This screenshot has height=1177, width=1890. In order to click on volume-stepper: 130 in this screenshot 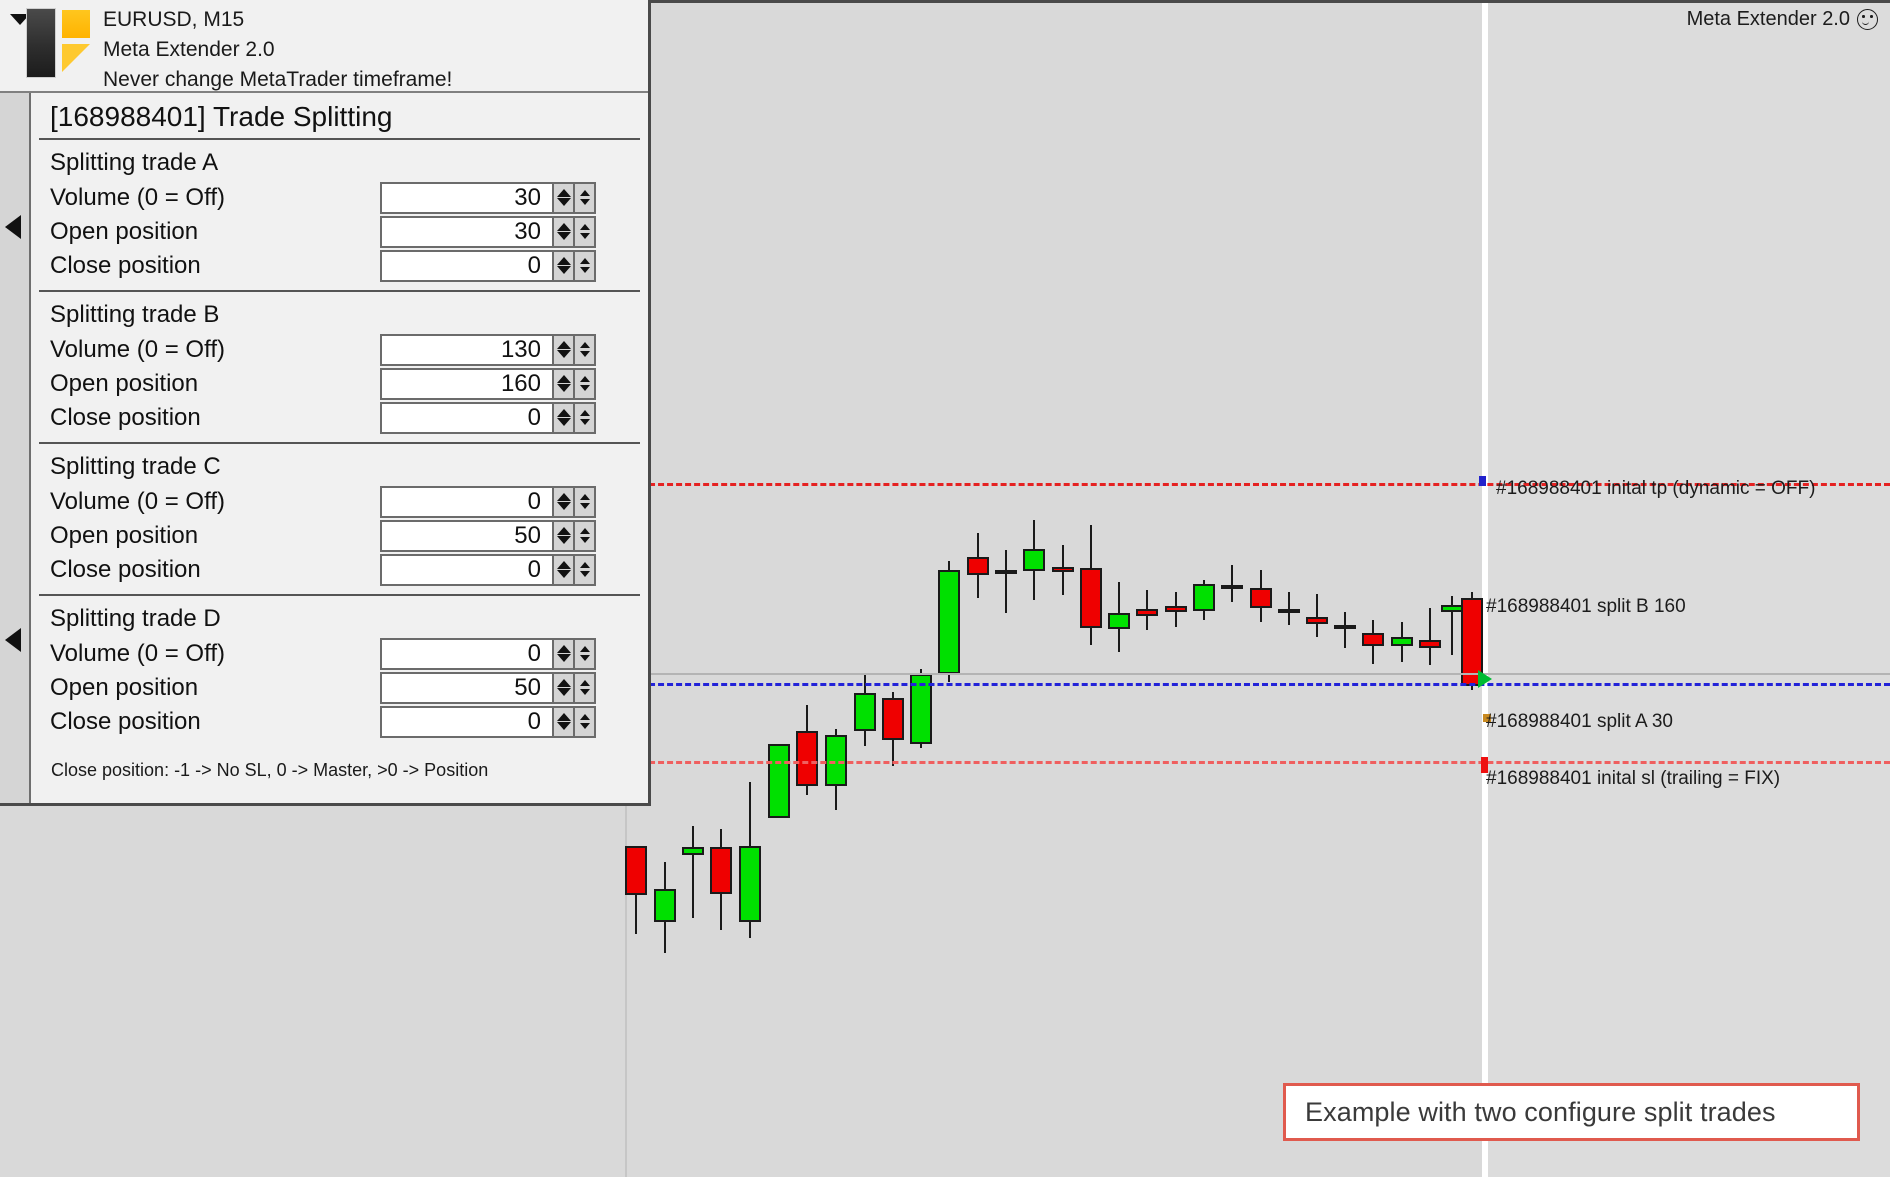, I will do `click(488, 349)`.